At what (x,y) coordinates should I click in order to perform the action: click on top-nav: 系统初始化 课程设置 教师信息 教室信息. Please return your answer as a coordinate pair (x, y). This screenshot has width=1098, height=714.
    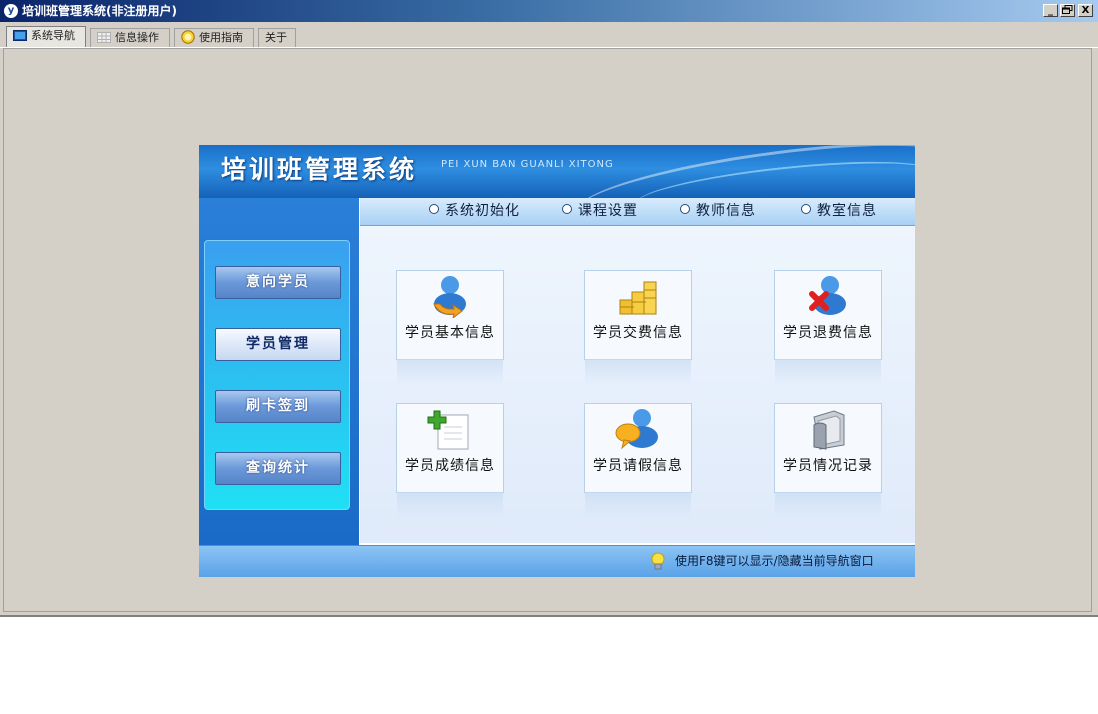
    Looking at the image, I should click on (637, 212).